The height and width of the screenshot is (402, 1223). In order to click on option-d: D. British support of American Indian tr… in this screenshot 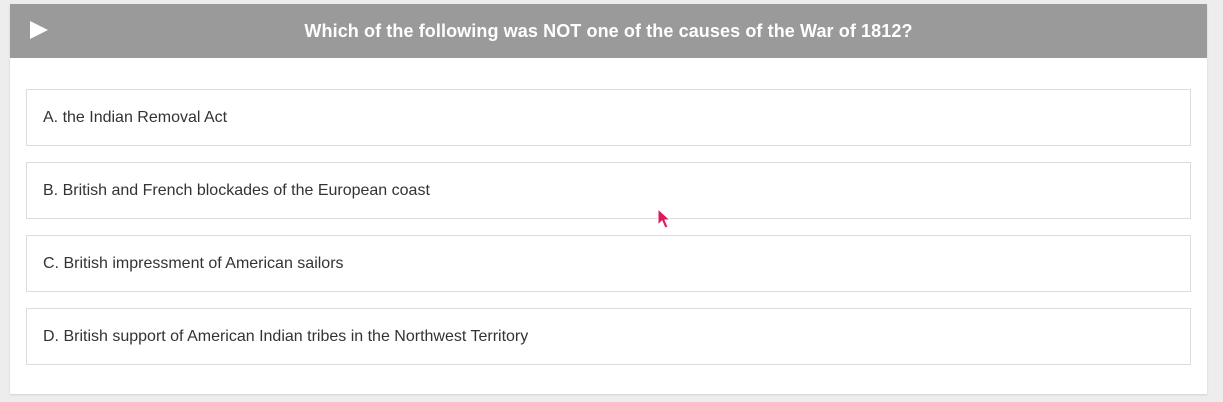, I will do `click(608, 336)`.